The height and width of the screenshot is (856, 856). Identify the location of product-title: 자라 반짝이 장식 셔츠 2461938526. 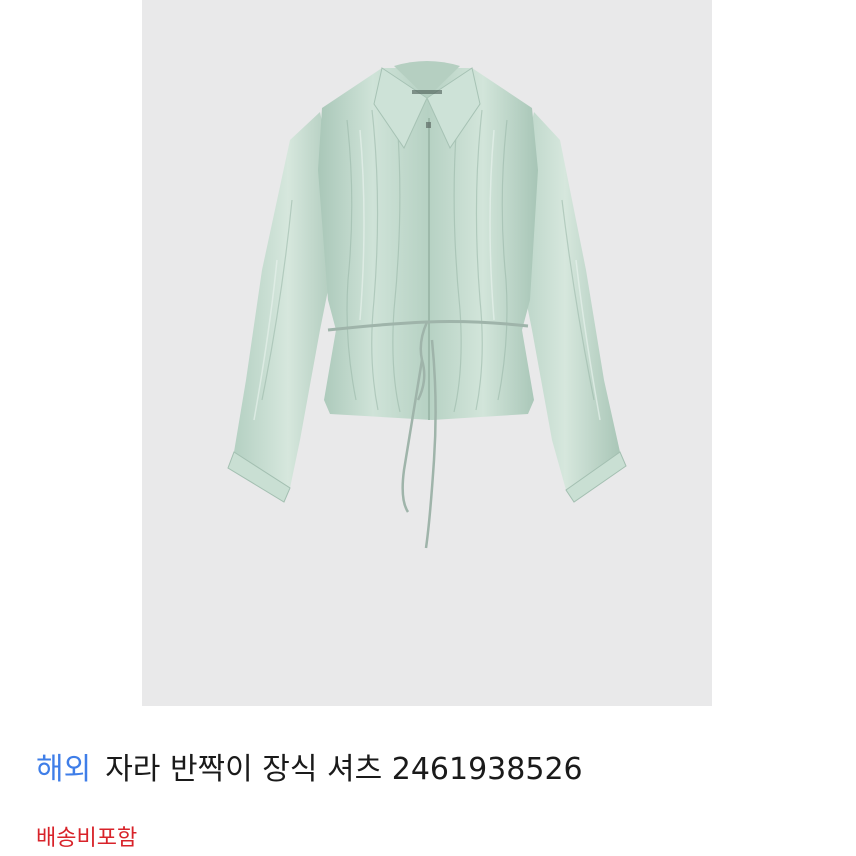
(344, 769).